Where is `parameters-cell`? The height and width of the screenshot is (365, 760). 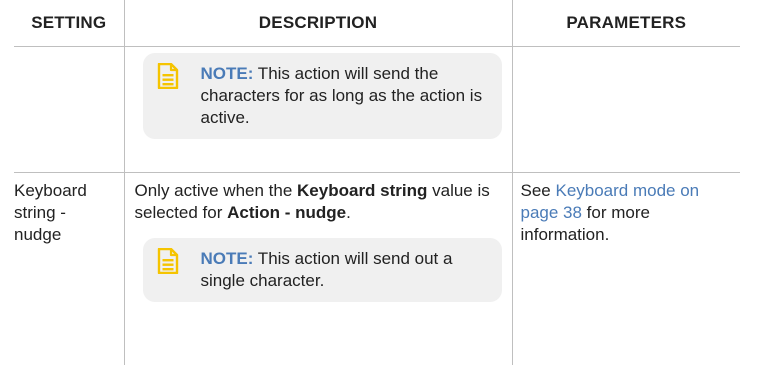 parameters-cell is located at coordinates (626, 110).